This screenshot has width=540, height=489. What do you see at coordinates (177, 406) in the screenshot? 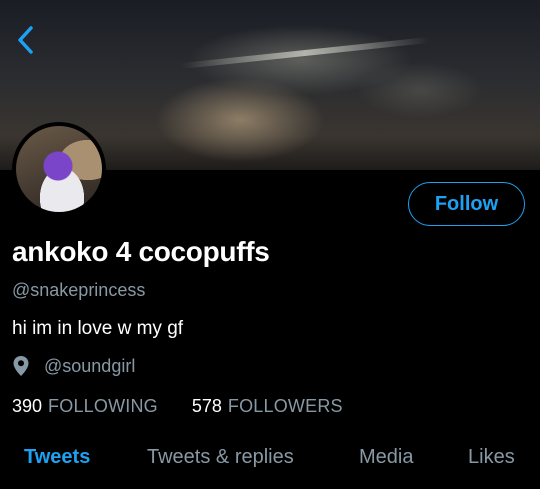
I see `profile-stats: 390 FOLLOWING 578 FOLLOWERS` at bounding box center [177, 406].